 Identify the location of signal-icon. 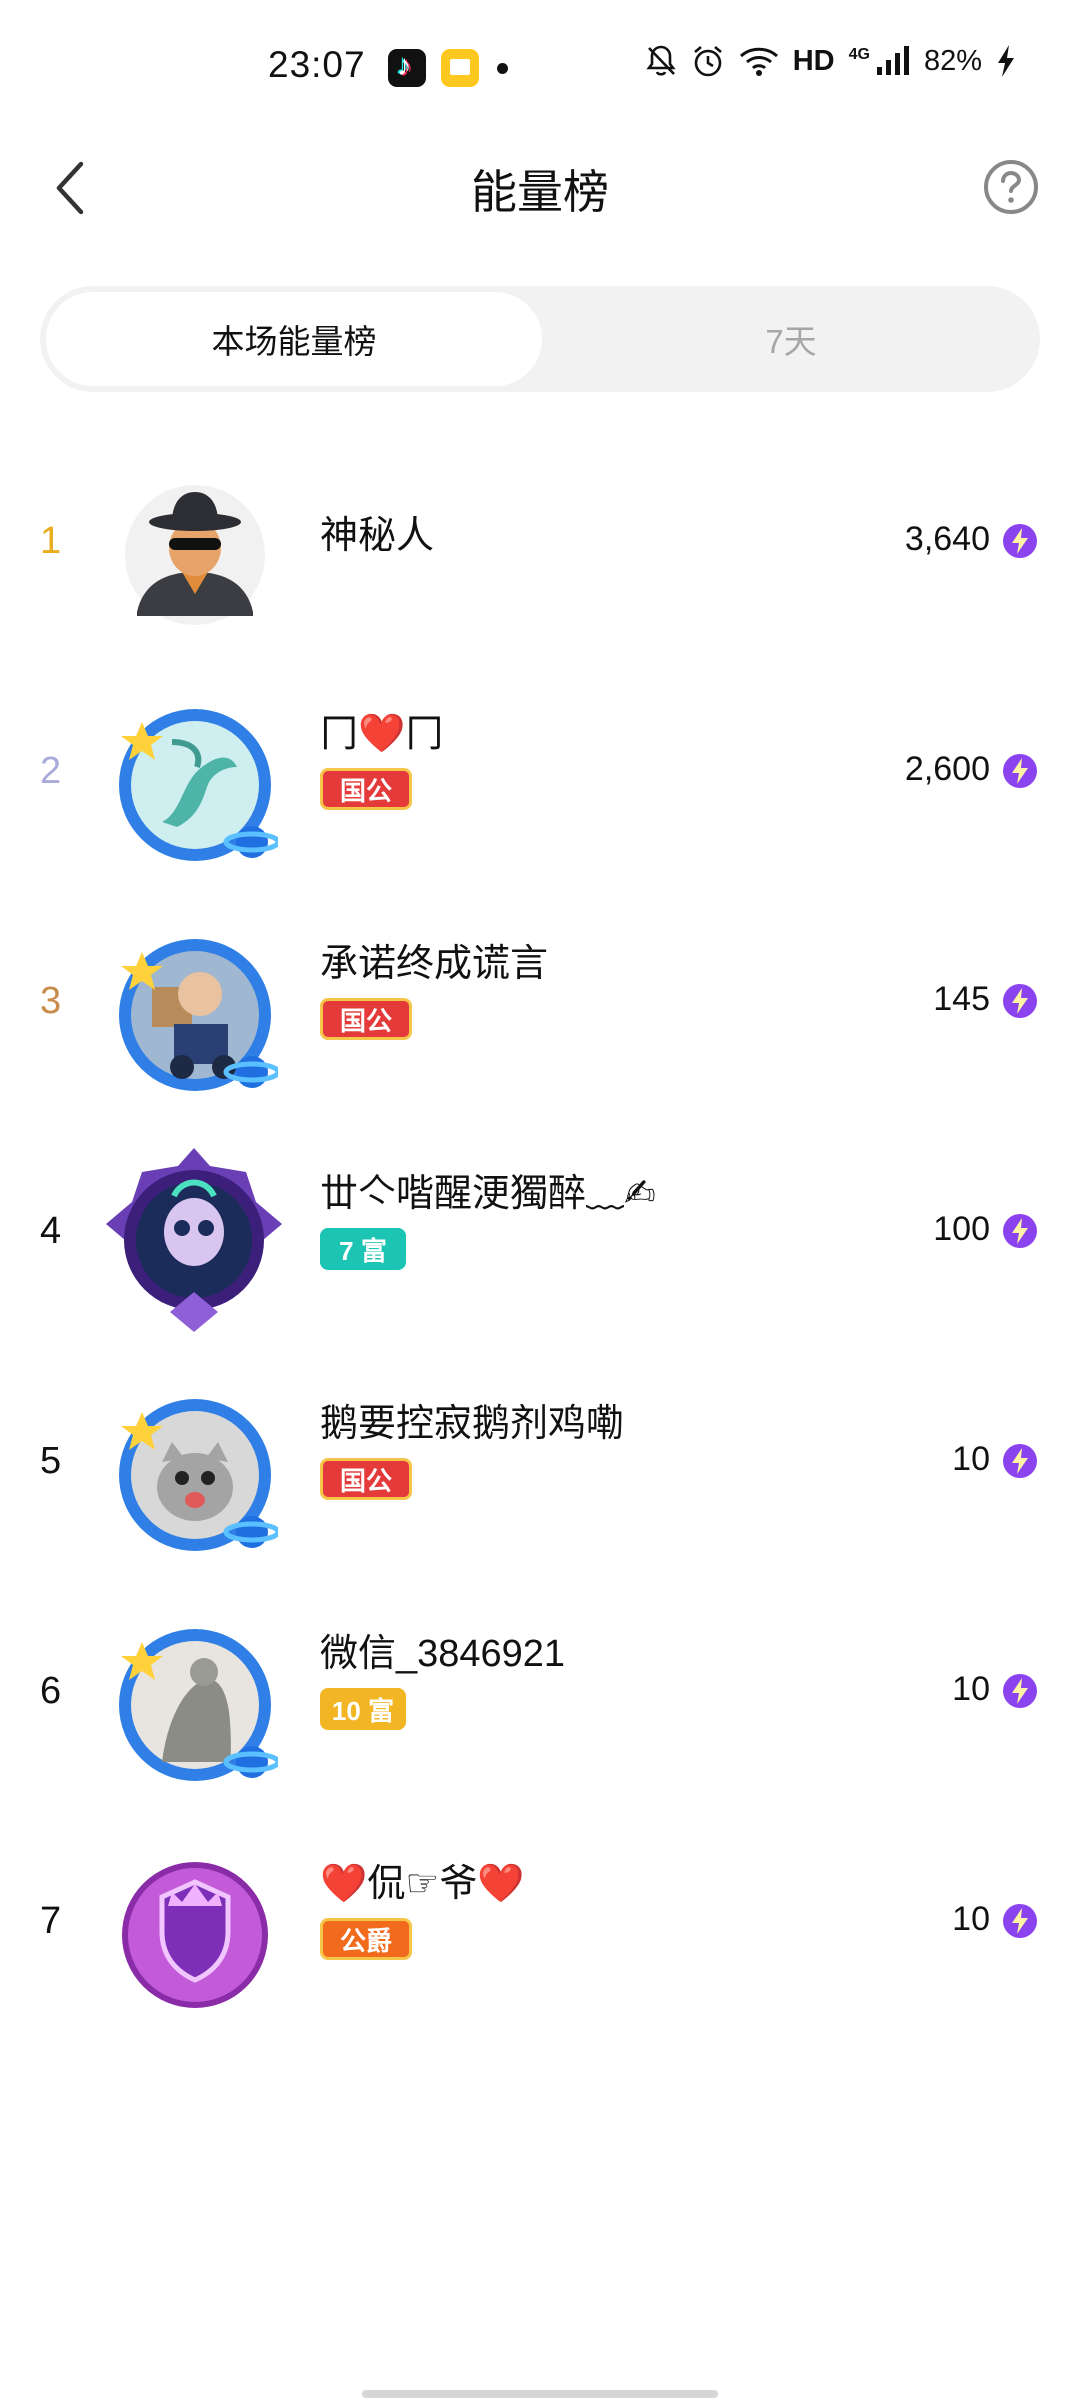
(892, 60).